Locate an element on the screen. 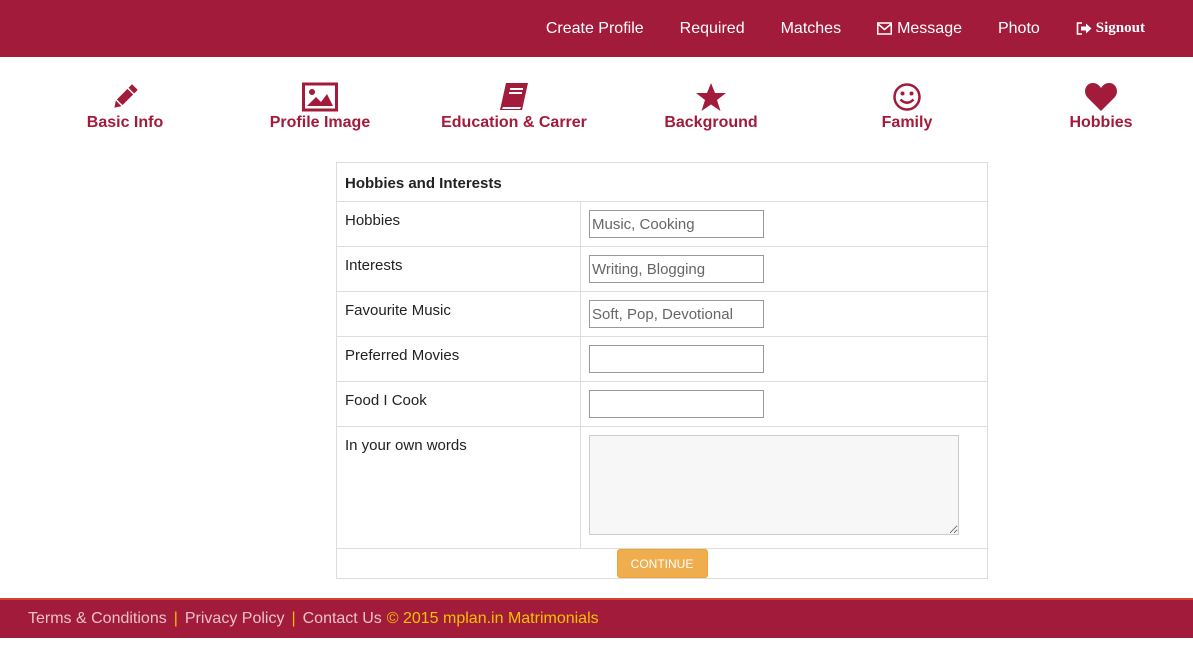  nav-signout-label: Signout is located at coordinates (1120, 28).